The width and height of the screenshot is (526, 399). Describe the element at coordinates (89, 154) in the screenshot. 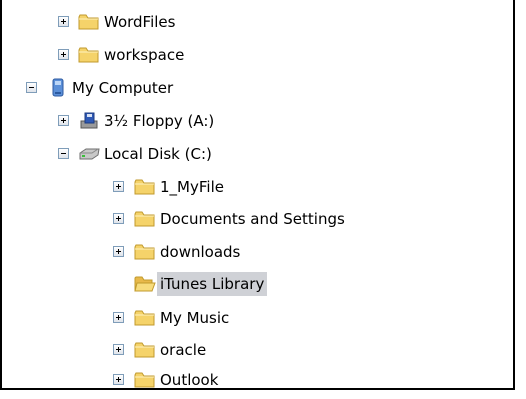

I see `hard-disk-icon` at that location.